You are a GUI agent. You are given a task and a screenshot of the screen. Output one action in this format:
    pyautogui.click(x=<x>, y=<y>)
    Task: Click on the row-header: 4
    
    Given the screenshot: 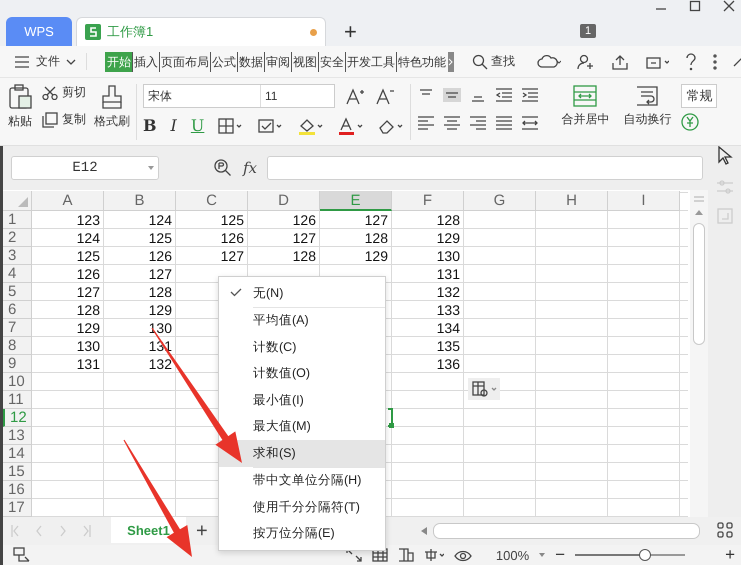 What is the action you would take?
    pyautogui.click(x=17, y=274)
    